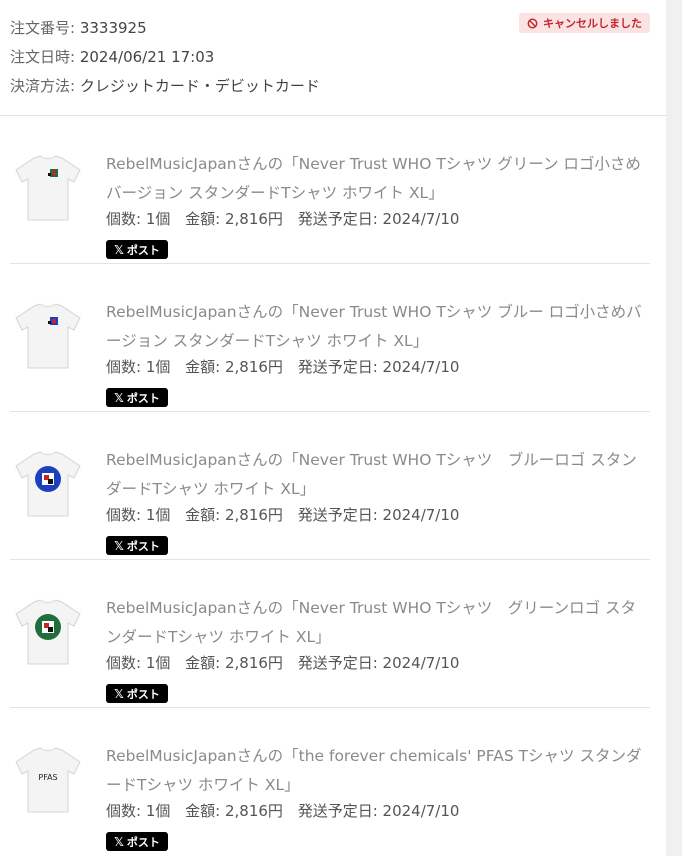  Describe the element at coordinates (43, 28) in the screenshot. I see `order-number-label: 注文番号:` at that location.